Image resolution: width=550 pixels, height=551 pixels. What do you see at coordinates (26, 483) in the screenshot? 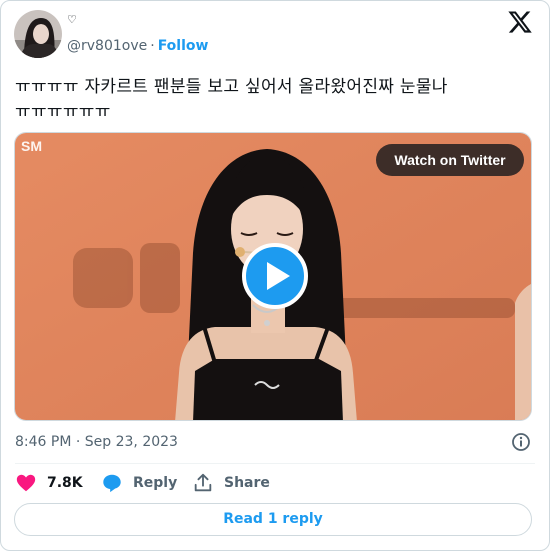
I see `heart-icon` at bounding box center [26, 483].